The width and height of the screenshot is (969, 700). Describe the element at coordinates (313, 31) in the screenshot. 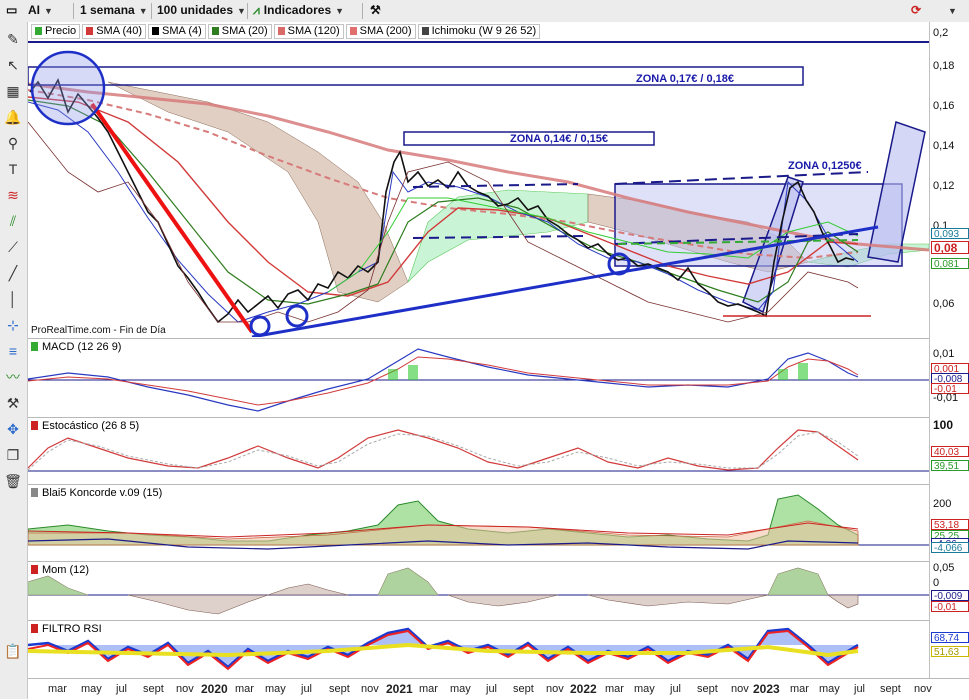

I see `legend-label: SMA (120)` at that location.